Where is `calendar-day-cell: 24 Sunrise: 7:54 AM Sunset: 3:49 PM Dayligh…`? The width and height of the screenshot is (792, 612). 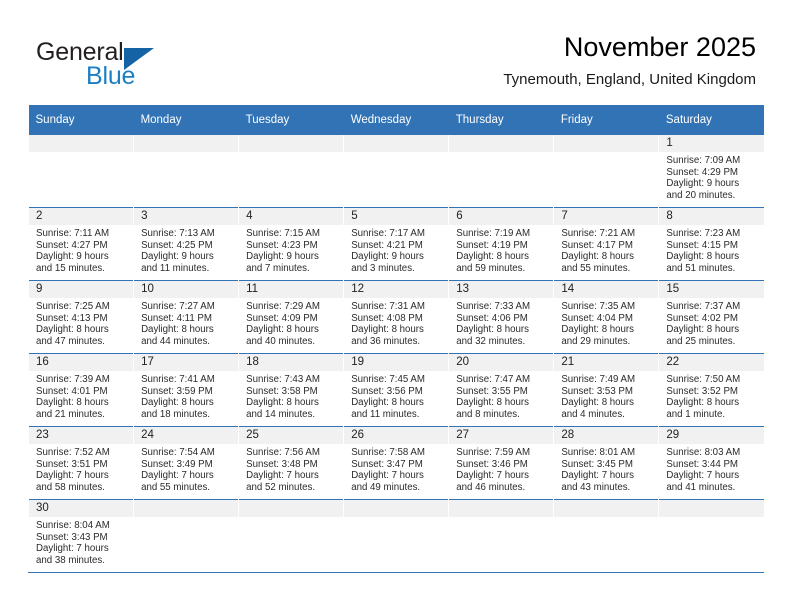
calendar-day-cell: 24 Sunrise: 7:54 AM Sunset: 3:49 PM Dayligh… is located at coordinates (186, 463).